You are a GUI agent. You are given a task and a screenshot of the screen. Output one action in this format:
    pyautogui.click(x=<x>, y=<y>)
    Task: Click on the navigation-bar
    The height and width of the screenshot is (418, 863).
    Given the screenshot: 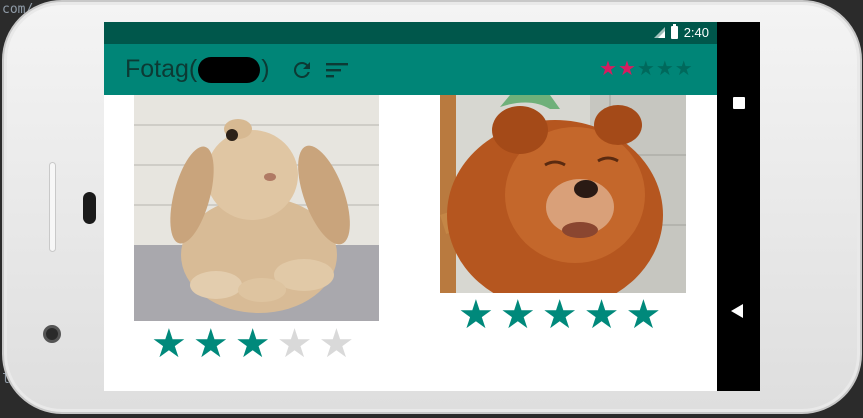 What is the action you would take?
    pyautogui.click(x=738, y=206)
    